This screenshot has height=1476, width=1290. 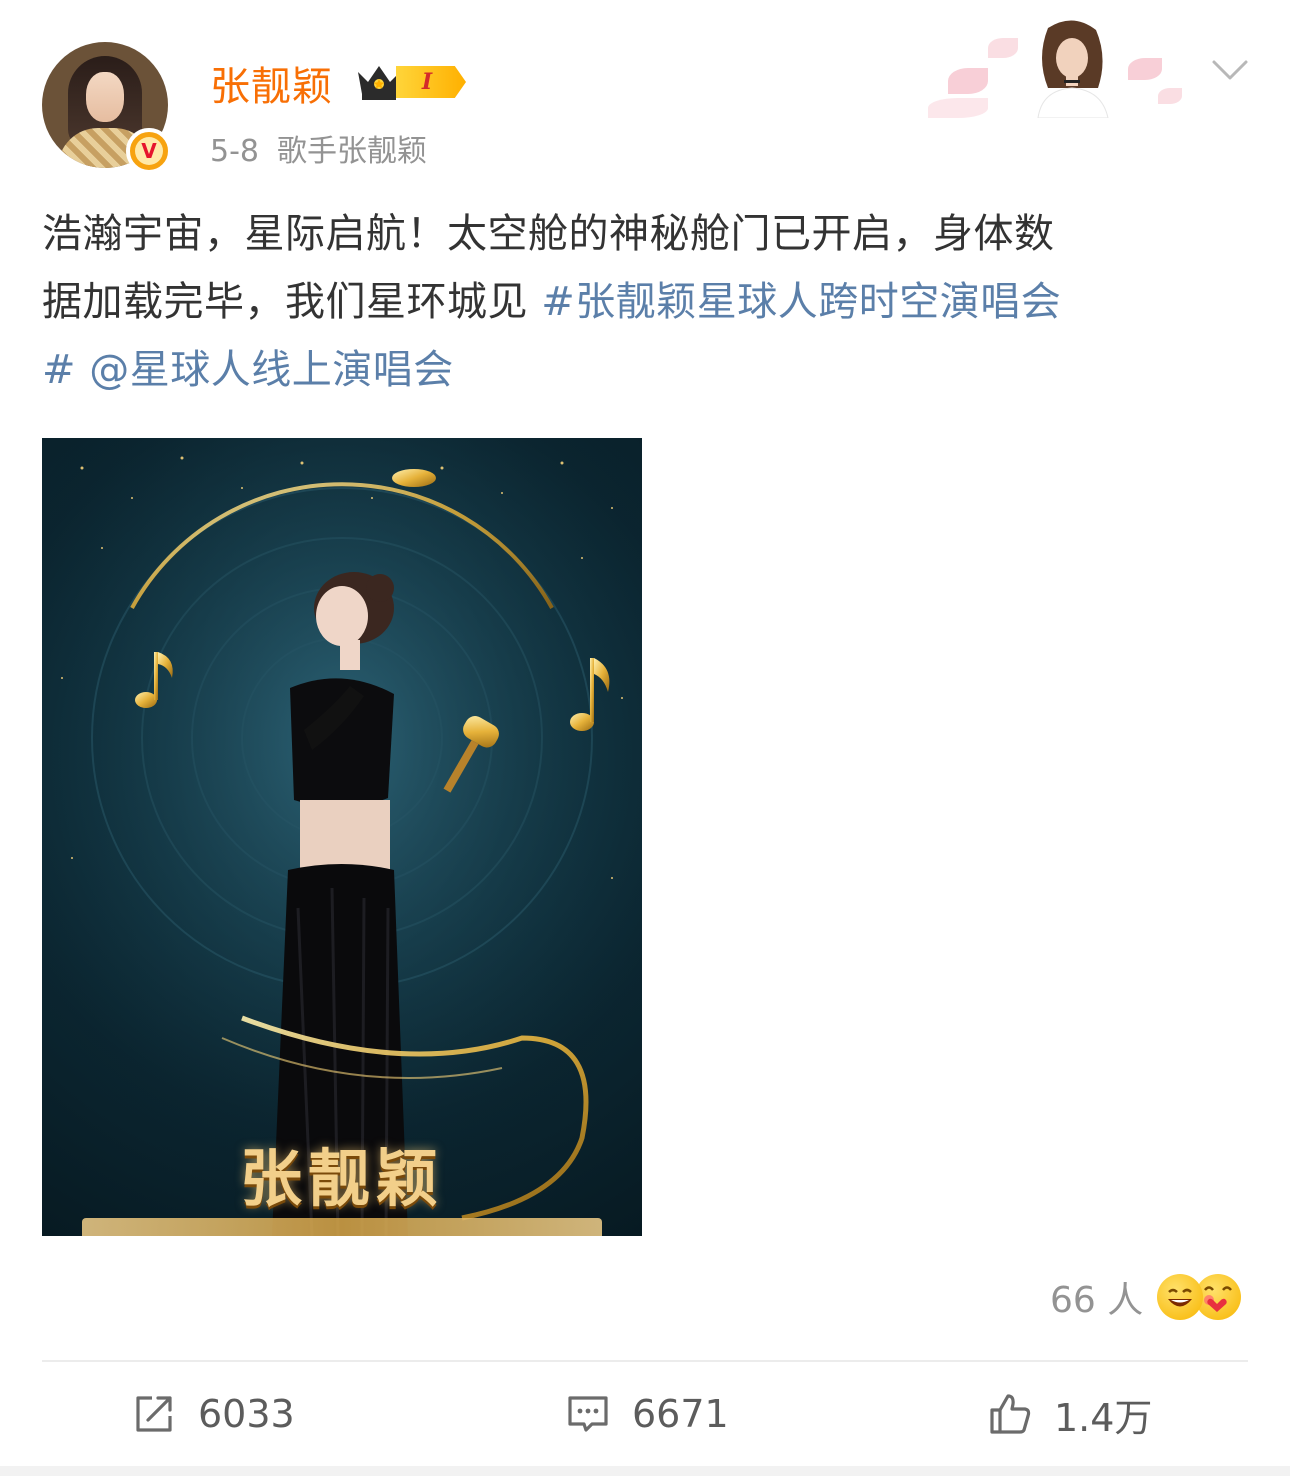 I want to click on post-text-line-2: 据加载完毕，我们星环城见 #张靓颖星球人跨时空演唱会, so click(x=645, y=302).